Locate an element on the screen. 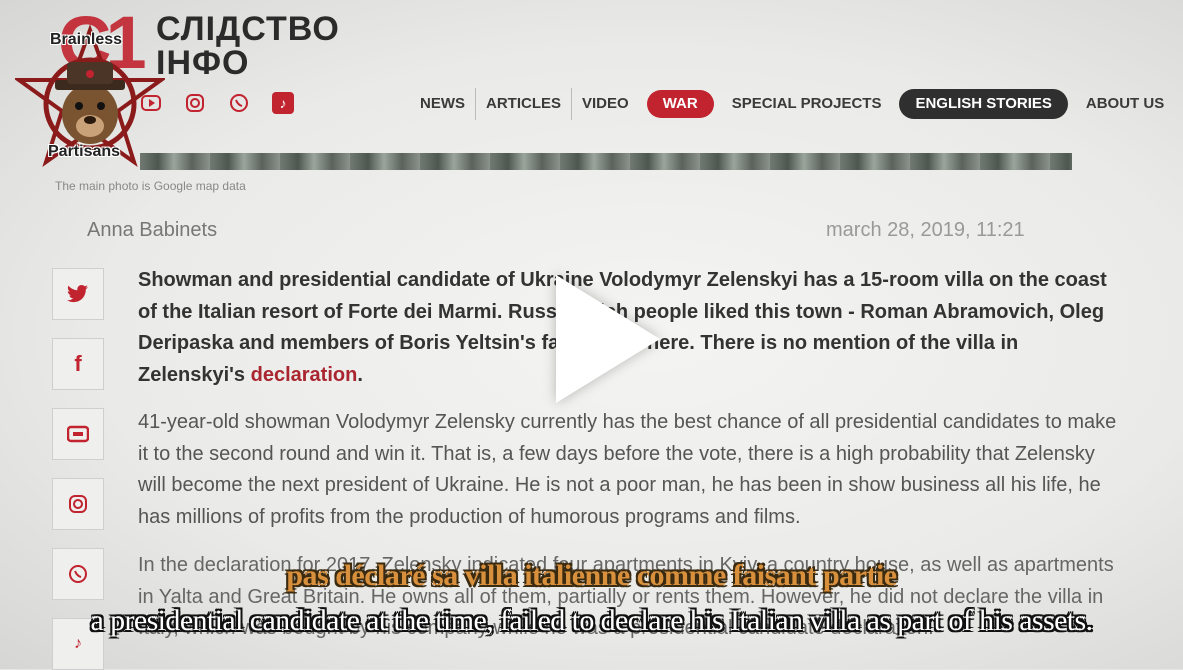 Image resolution: width=1183 pixels, height=670 pixels. nav-articles: ARTICLES is located at coordinates (524, 104).